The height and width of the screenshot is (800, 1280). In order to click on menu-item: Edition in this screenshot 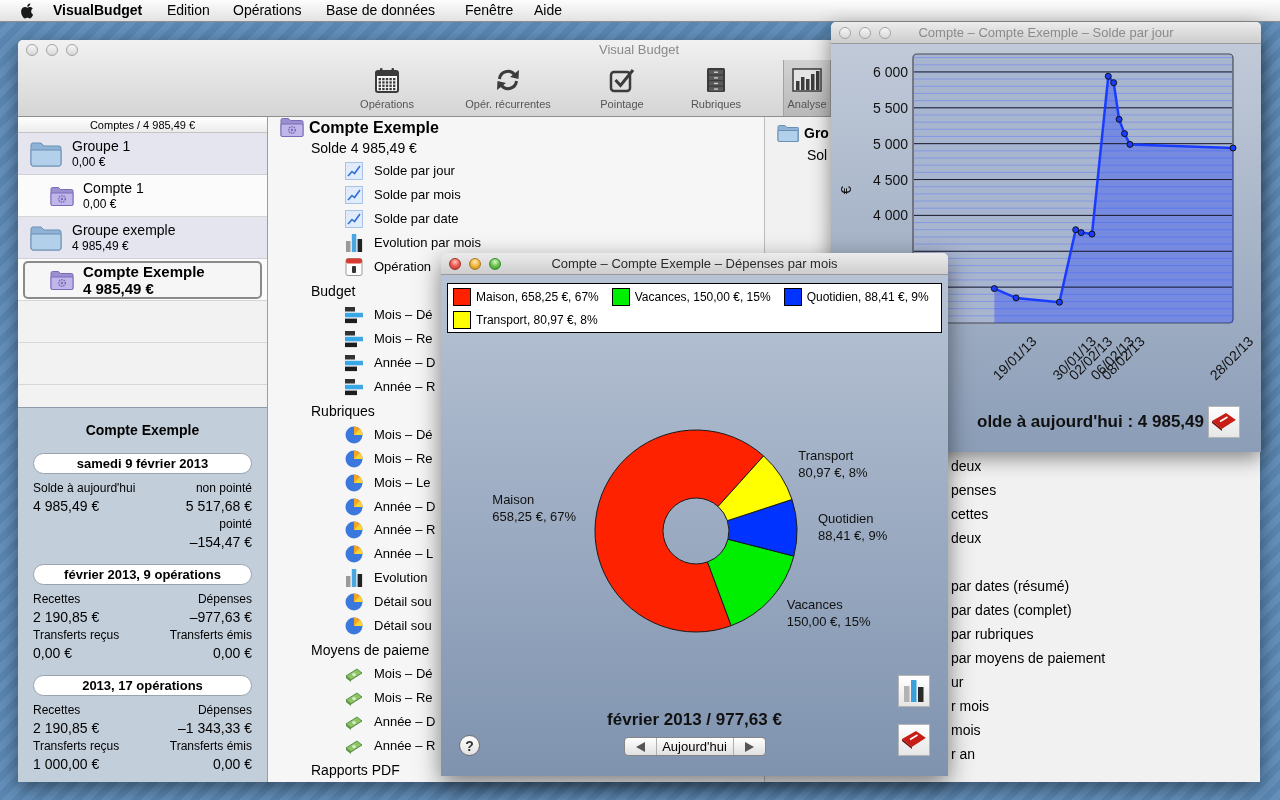, I will do `click(188, 10)`.